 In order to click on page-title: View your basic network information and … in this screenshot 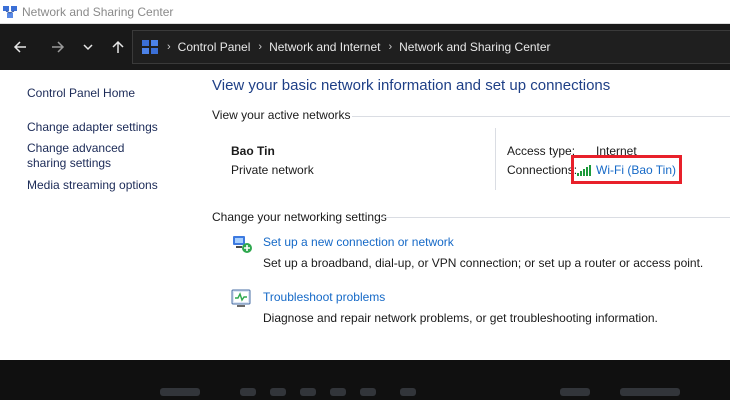, I will do `click(411, 85)`.